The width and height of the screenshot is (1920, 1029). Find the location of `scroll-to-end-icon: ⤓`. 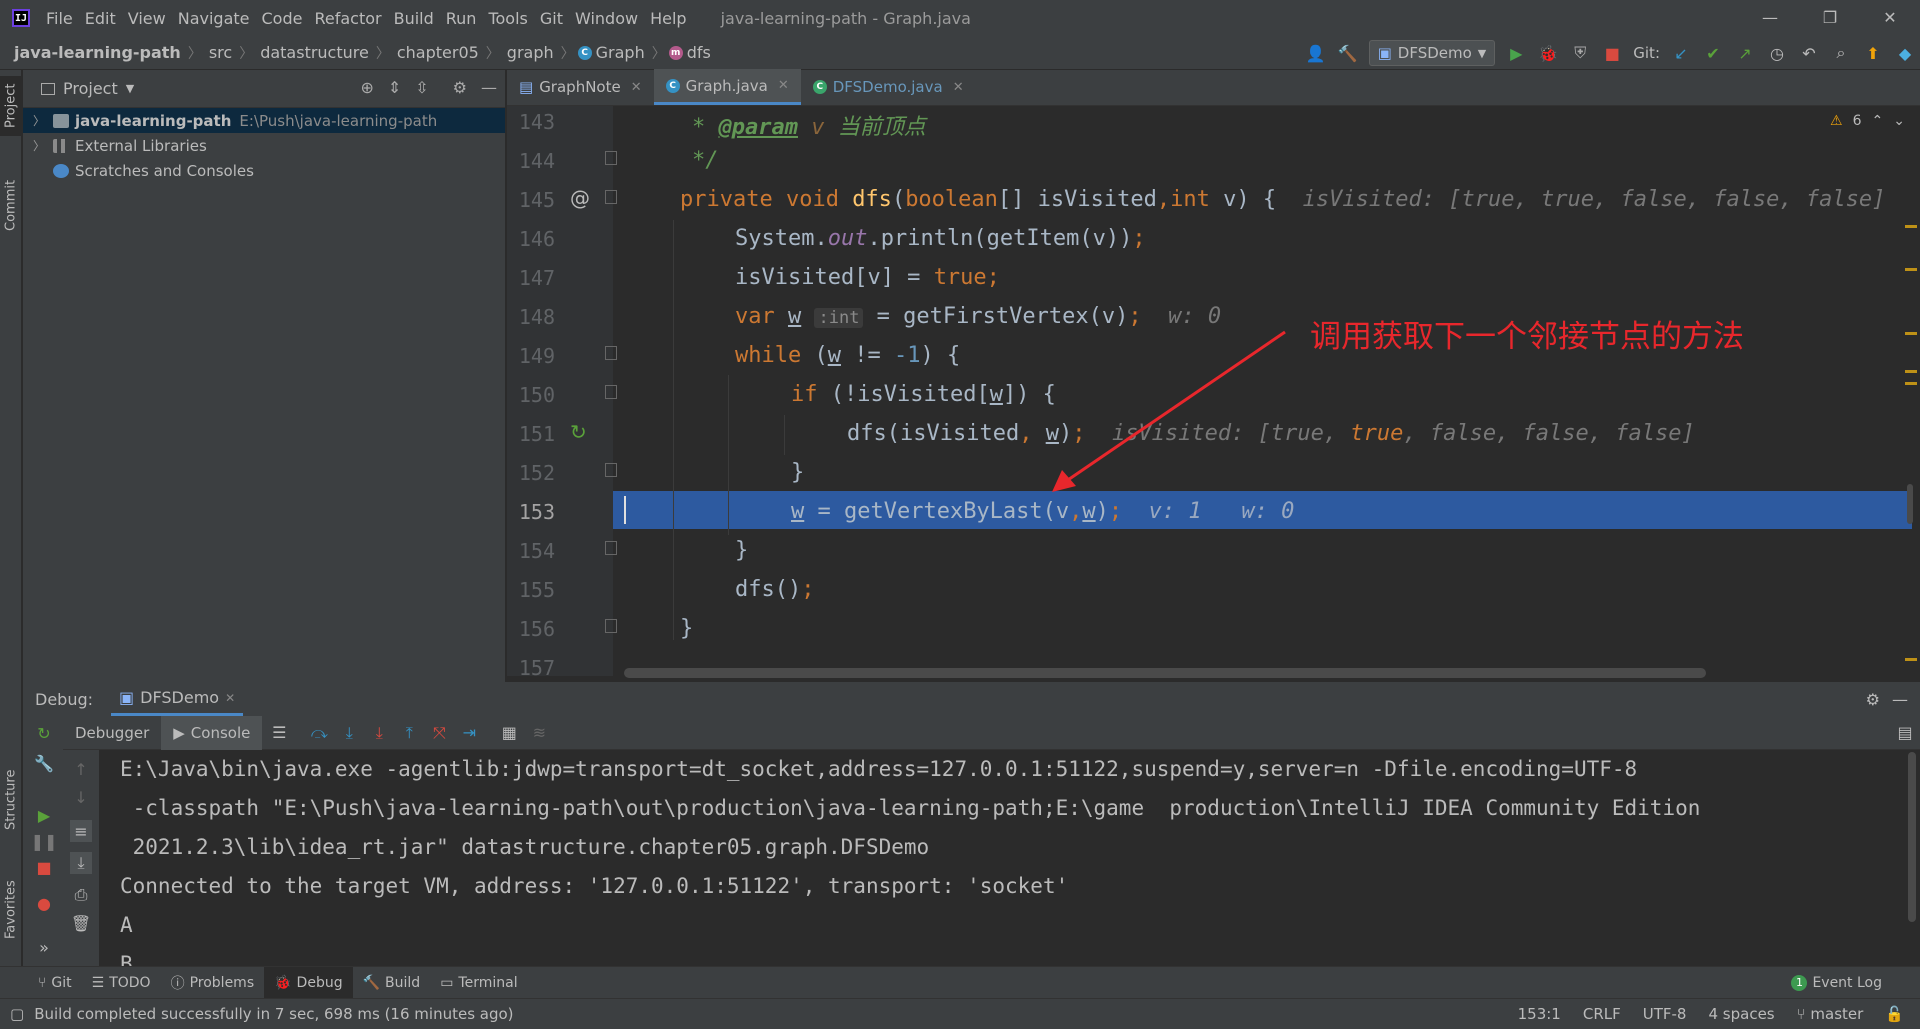

scroll-to-end-icon: ⤓ is located at coordinates (81, 863).